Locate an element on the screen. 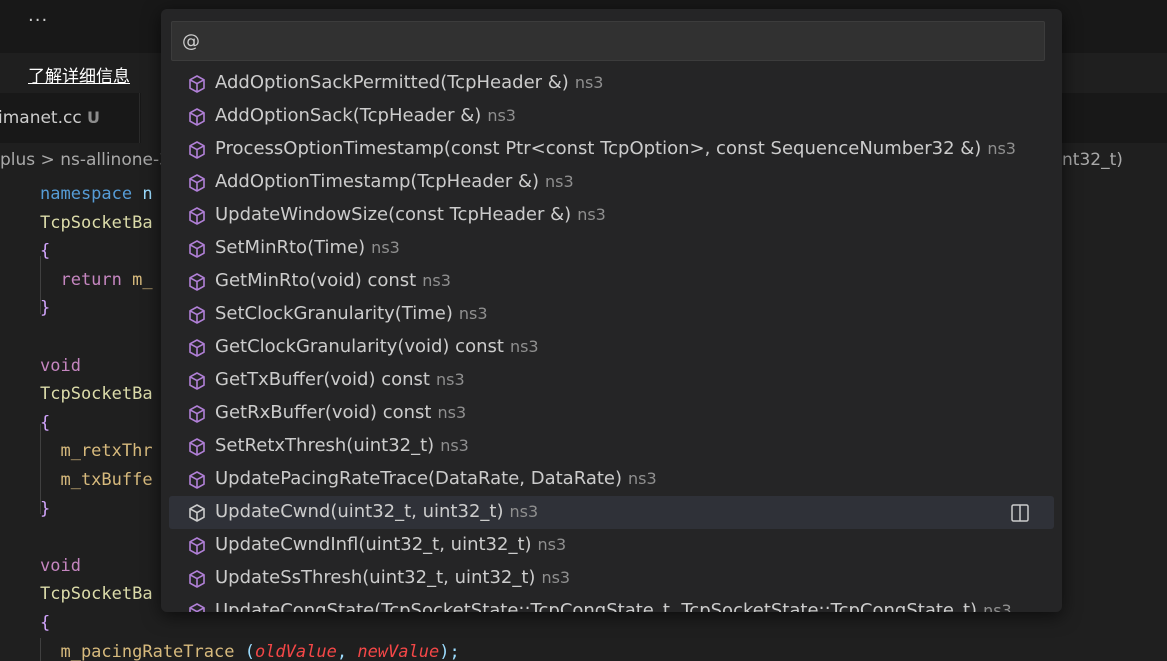 The width and height of the screenshot is (1167, 661). symbol-list-item: UpdateWindowSize(const TcpHeader &) ns3 is located at coordinates (611, 215).